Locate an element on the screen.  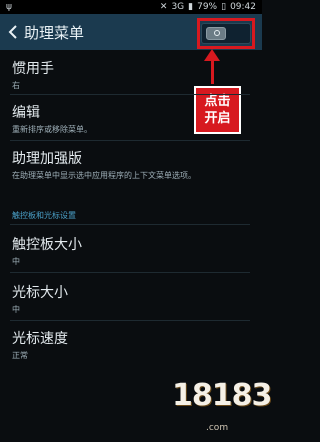
mute-icon: ✕ is located at coordinates (163, 7).